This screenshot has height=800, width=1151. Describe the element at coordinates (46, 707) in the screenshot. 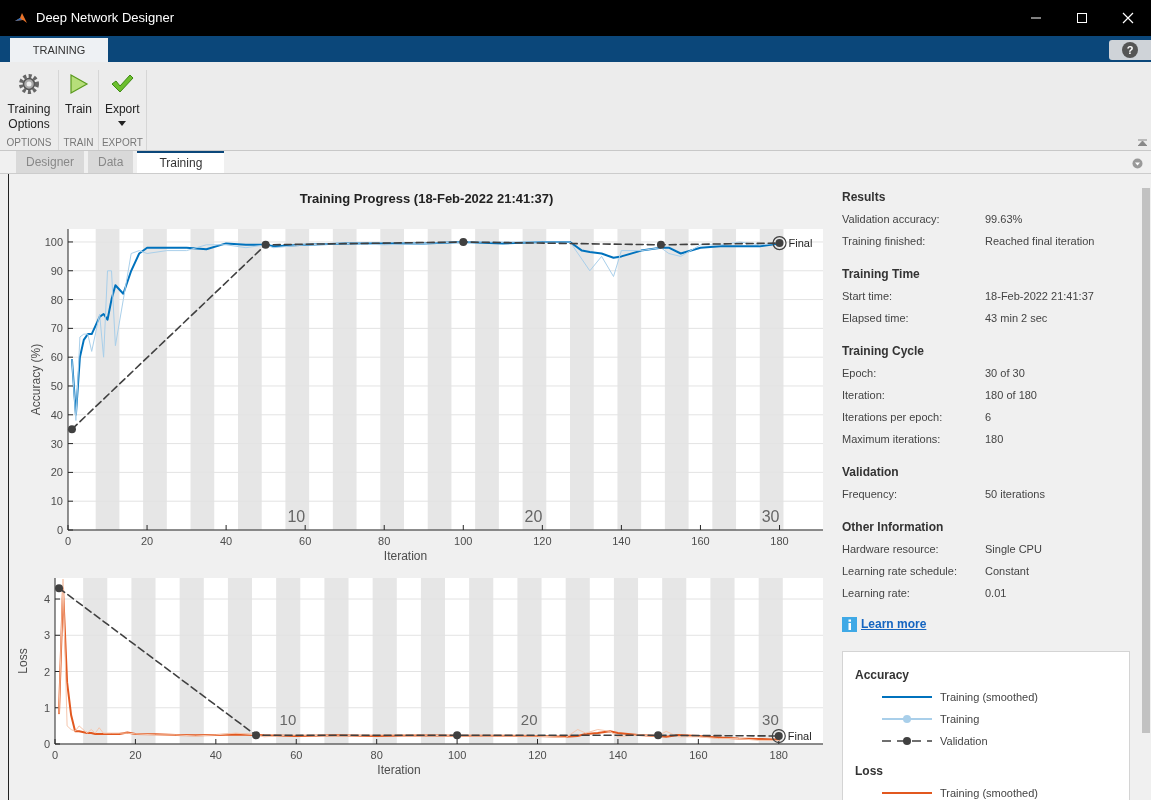

I see `tick-label: 1` at that location.